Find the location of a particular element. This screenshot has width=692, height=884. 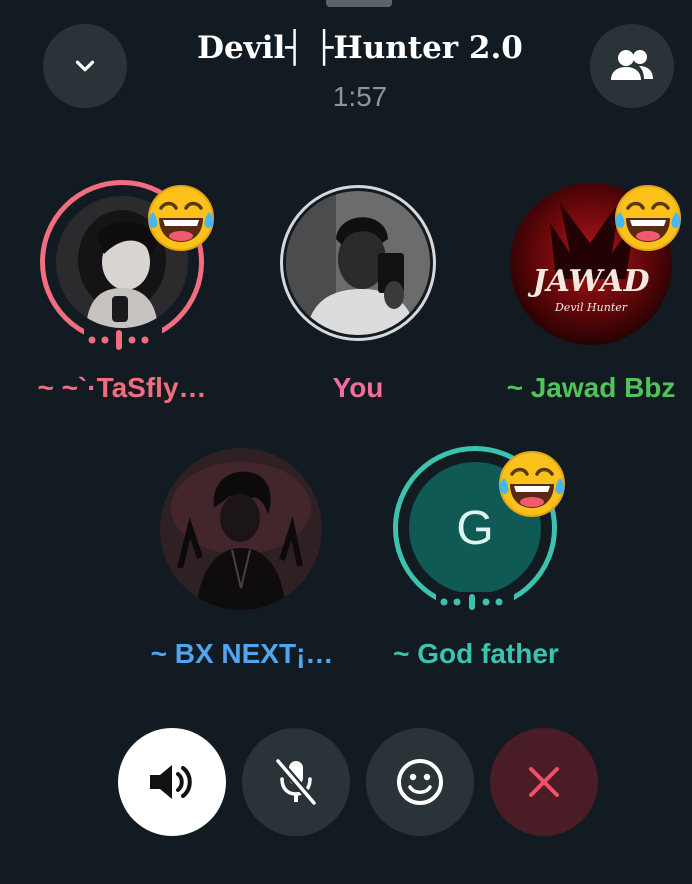

reaction-button is located at coordinates (420, 782).